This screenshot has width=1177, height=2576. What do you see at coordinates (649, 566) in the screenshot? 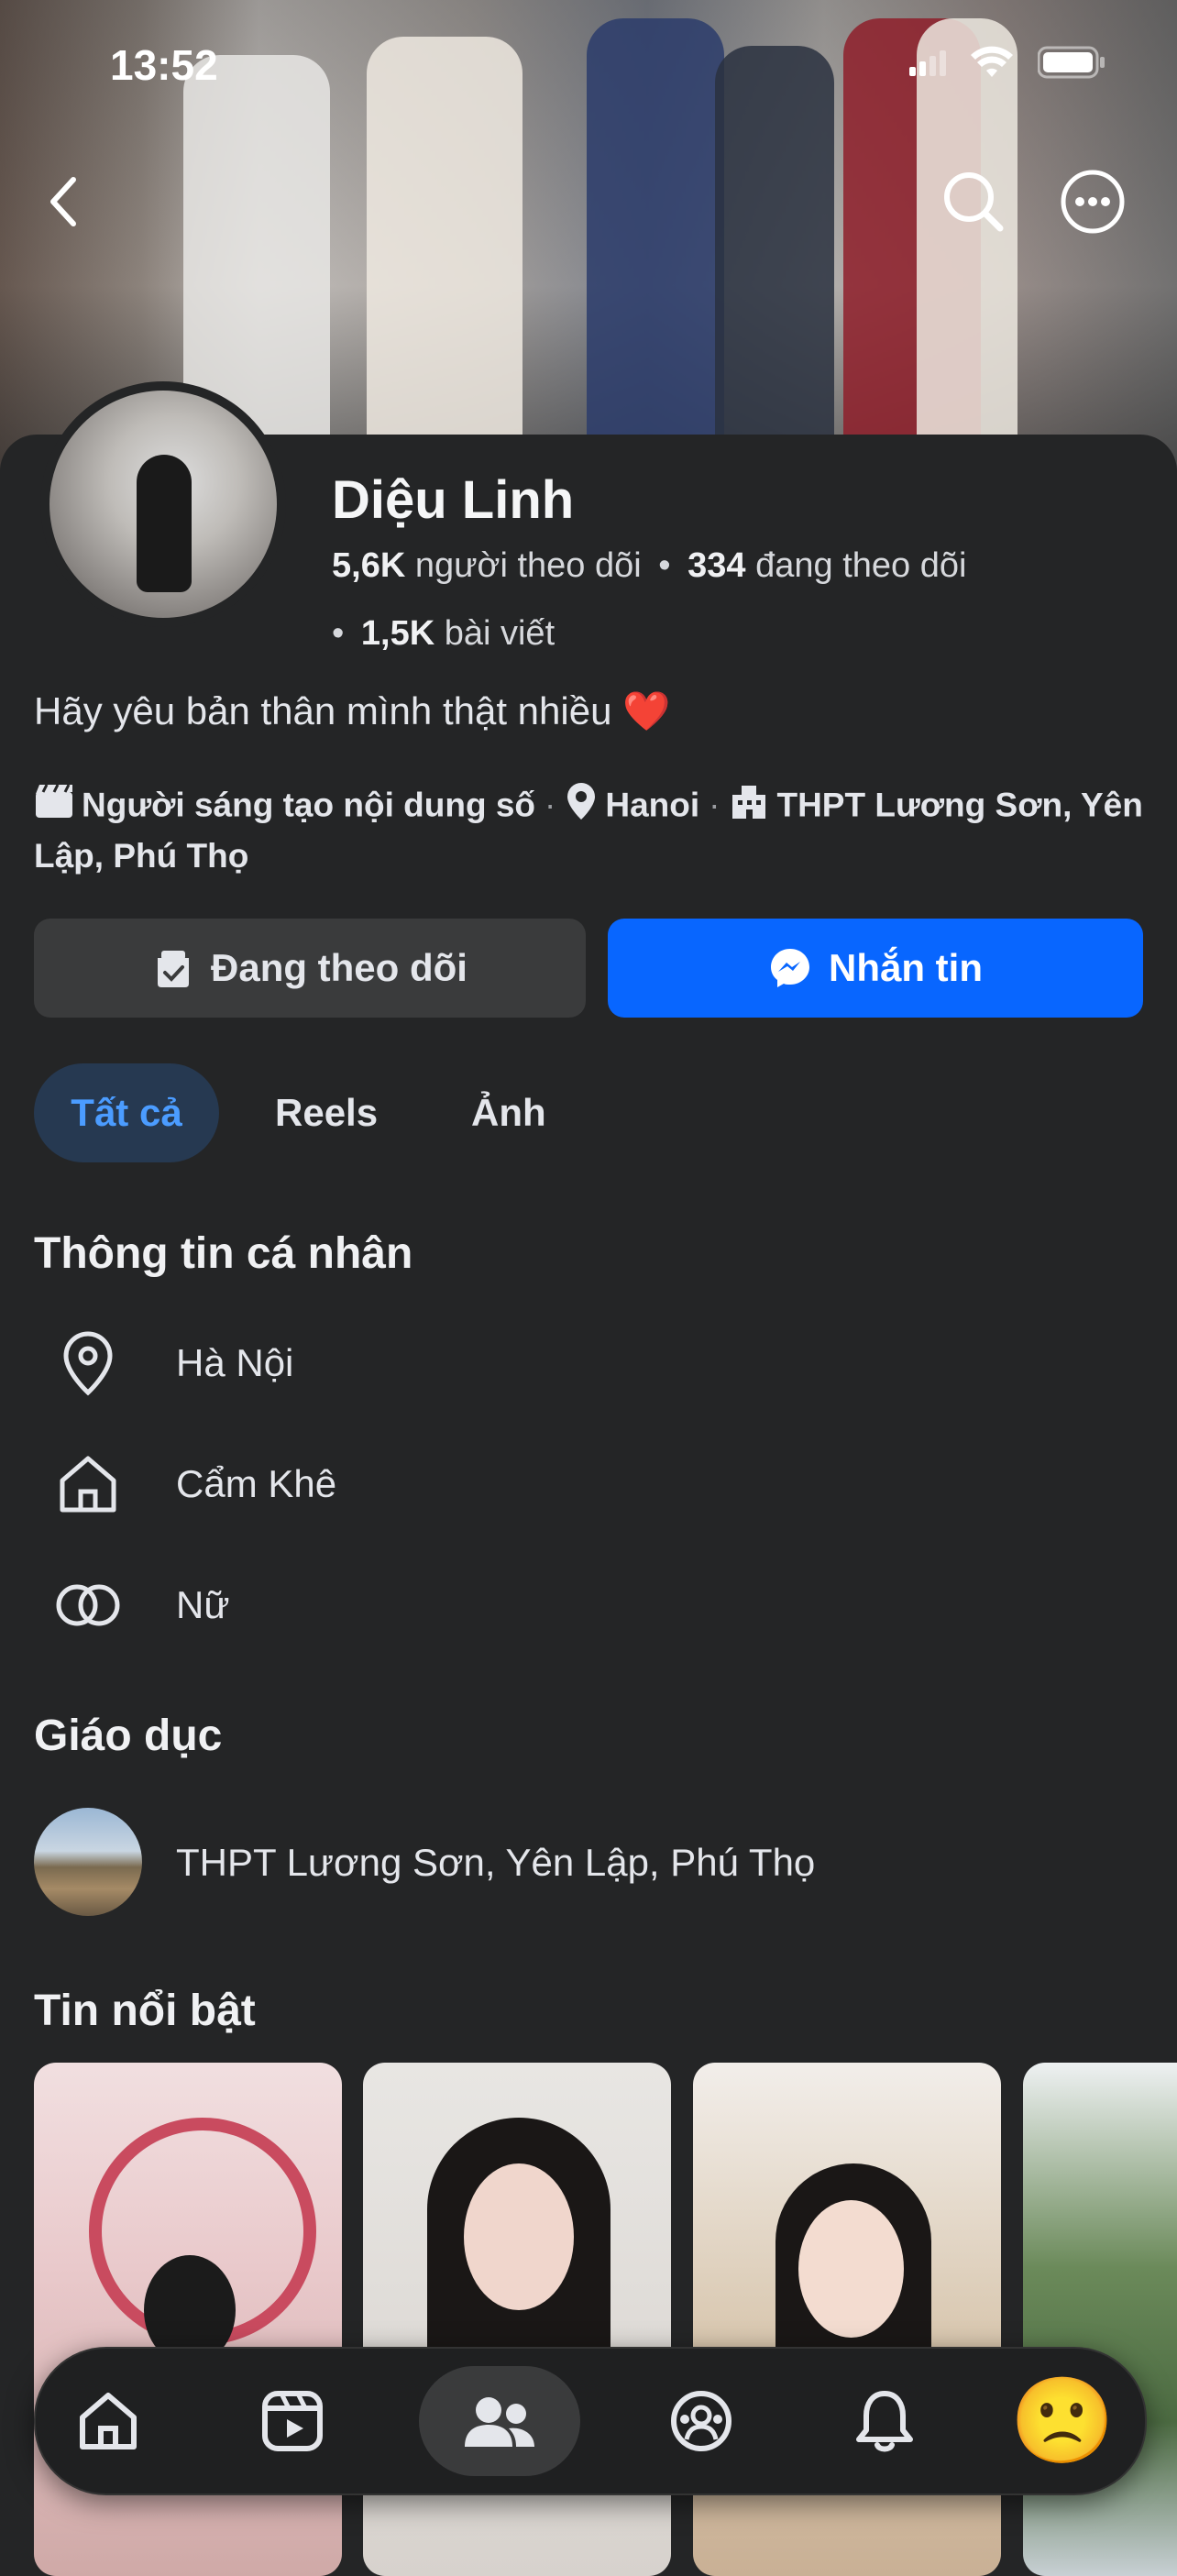
I see `profile-stats: 5,6K người theo dõi • 334 đang theo dõi` at bounding box center [649, 566].